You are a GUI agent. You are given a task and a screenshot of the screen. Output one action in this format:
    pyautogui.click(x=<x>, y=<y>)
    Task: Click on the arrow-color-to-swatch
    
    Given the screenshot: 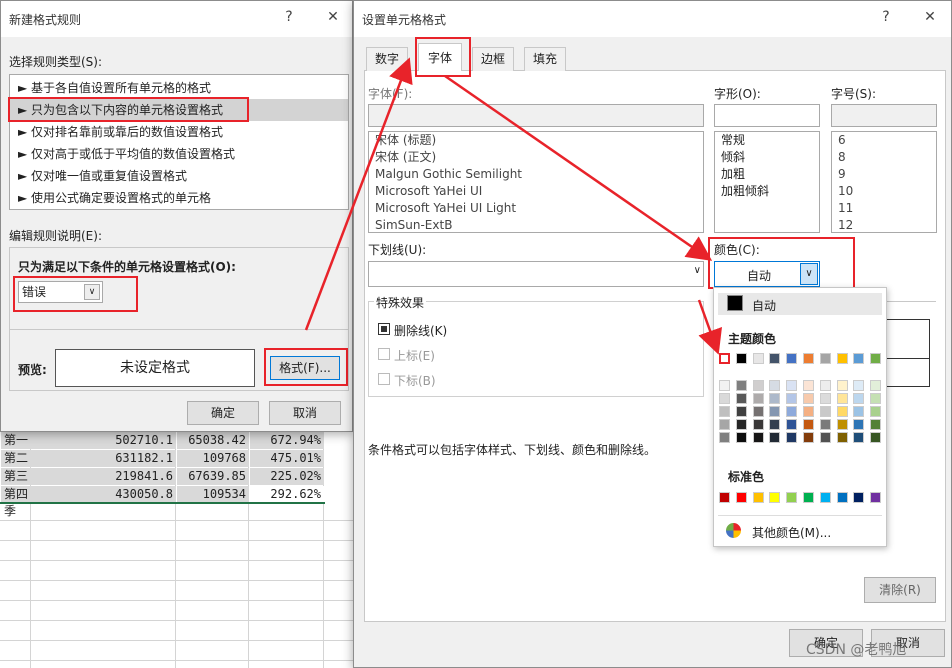 What is the action you would take?
    pyautogui.click(x=709, y=327)
    